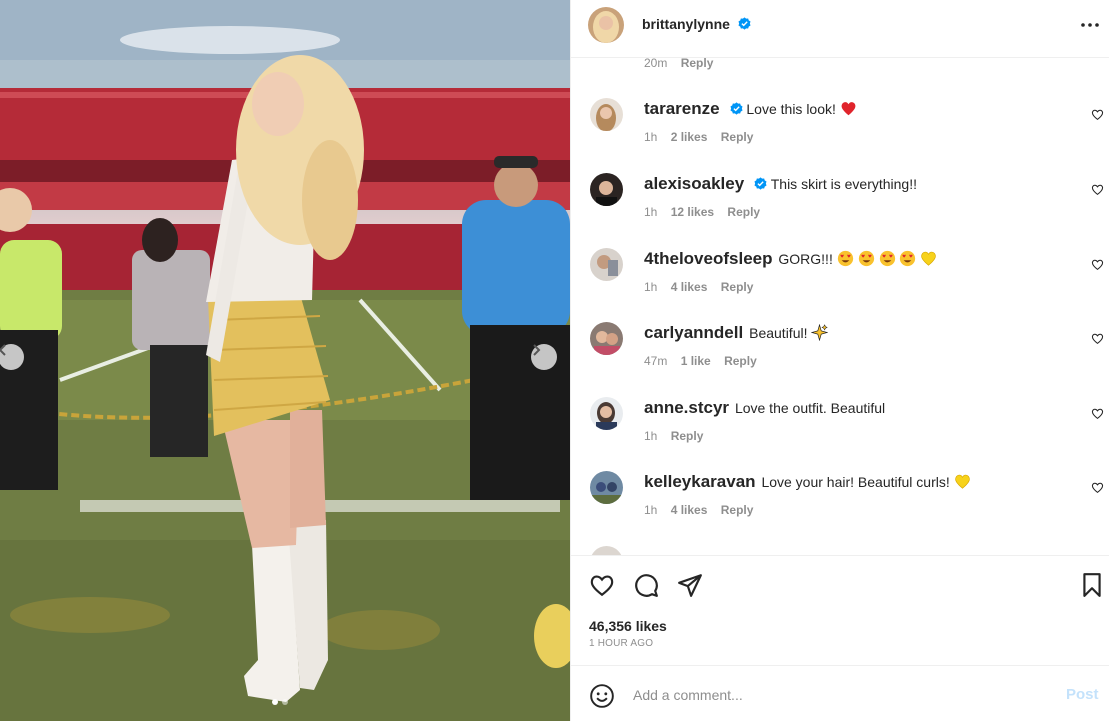 This screenshot has width=1109, height=721. I want to click on carousel-dot, so click(285, 702).